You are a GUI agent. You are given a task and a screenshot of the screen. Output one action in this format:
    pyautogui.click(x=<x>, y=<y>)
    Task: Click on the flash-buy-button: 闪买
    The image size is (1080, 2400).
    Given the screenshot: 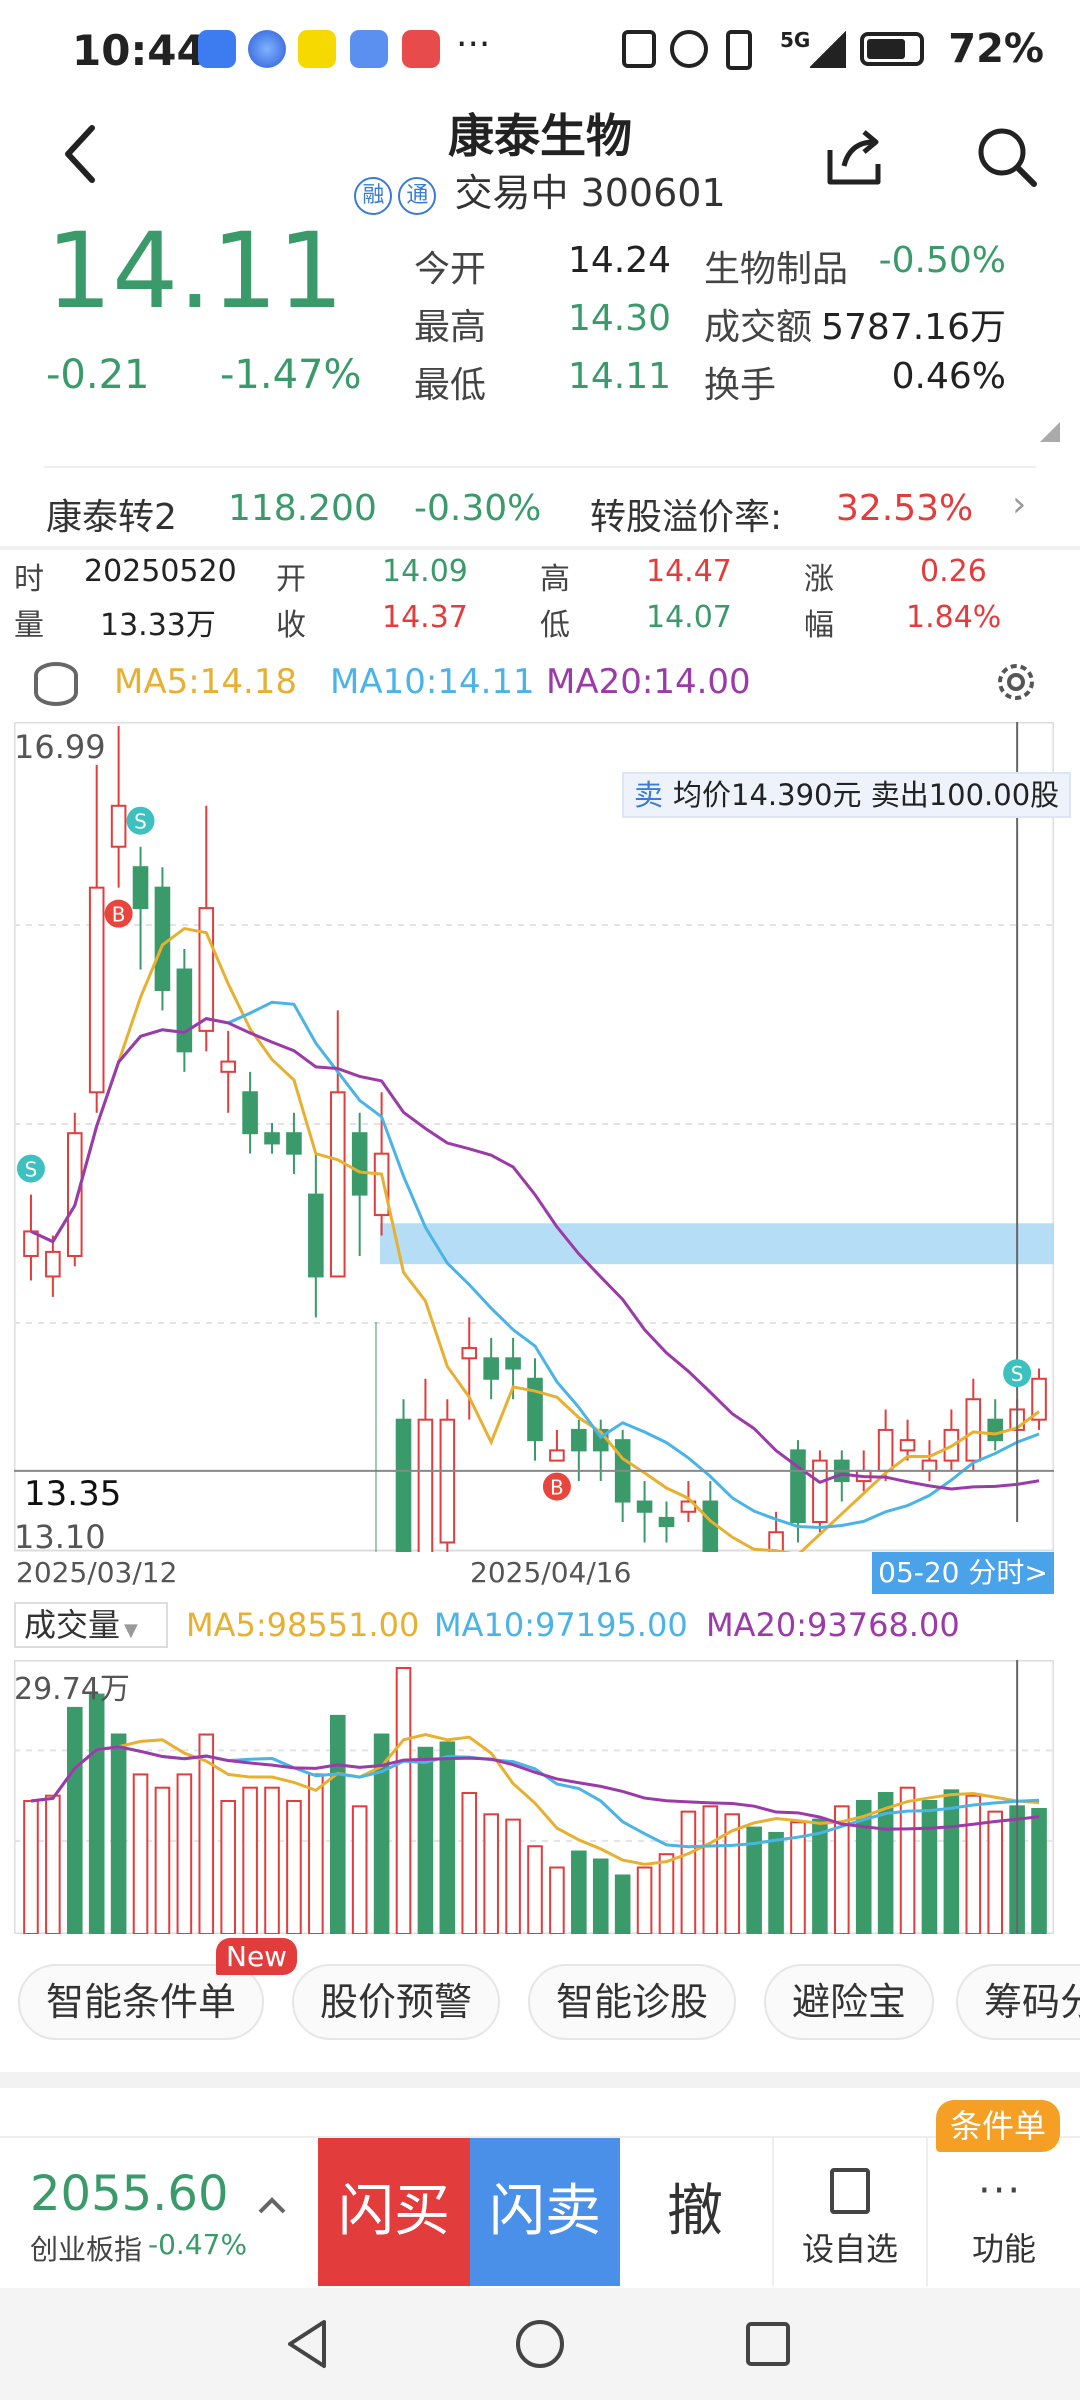 What is the action you would take?
    pyautogui.click(x=394, y=2212)
    